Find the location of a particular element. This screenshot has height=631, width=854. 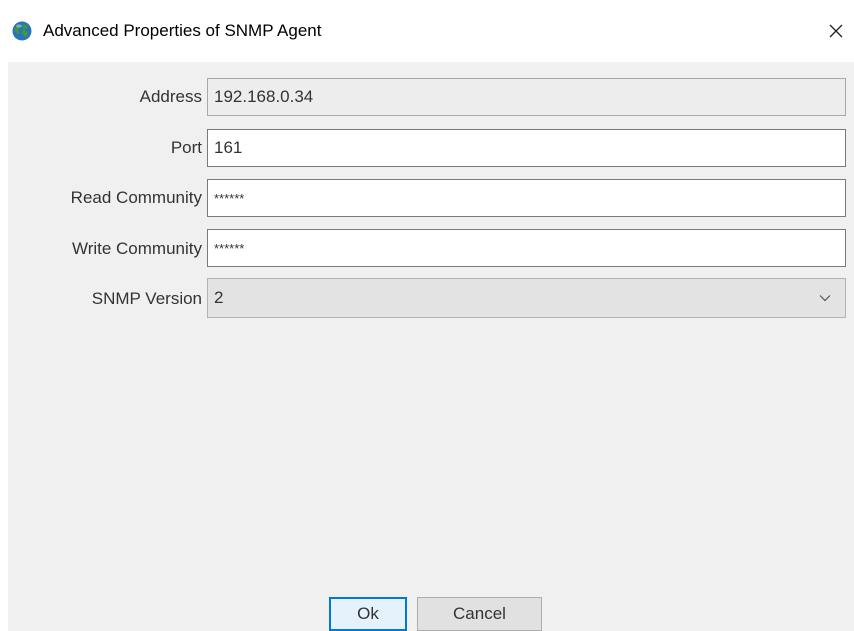

title-bar: Advanced Properties of SNMP Agent is located at coordinates (427, 31).